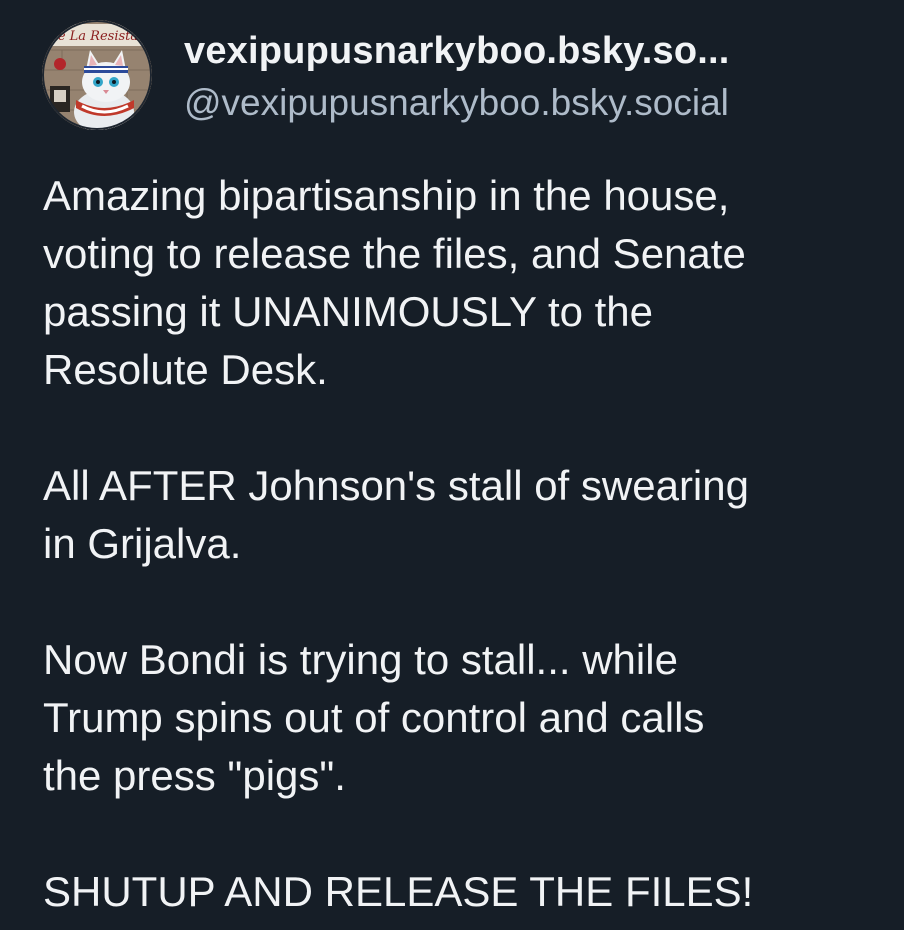  Describe the element at coordinates (456, 103) in the screenshot. I see `author-handle: @vexipupusnarkyboo.bsky.social` at that location.